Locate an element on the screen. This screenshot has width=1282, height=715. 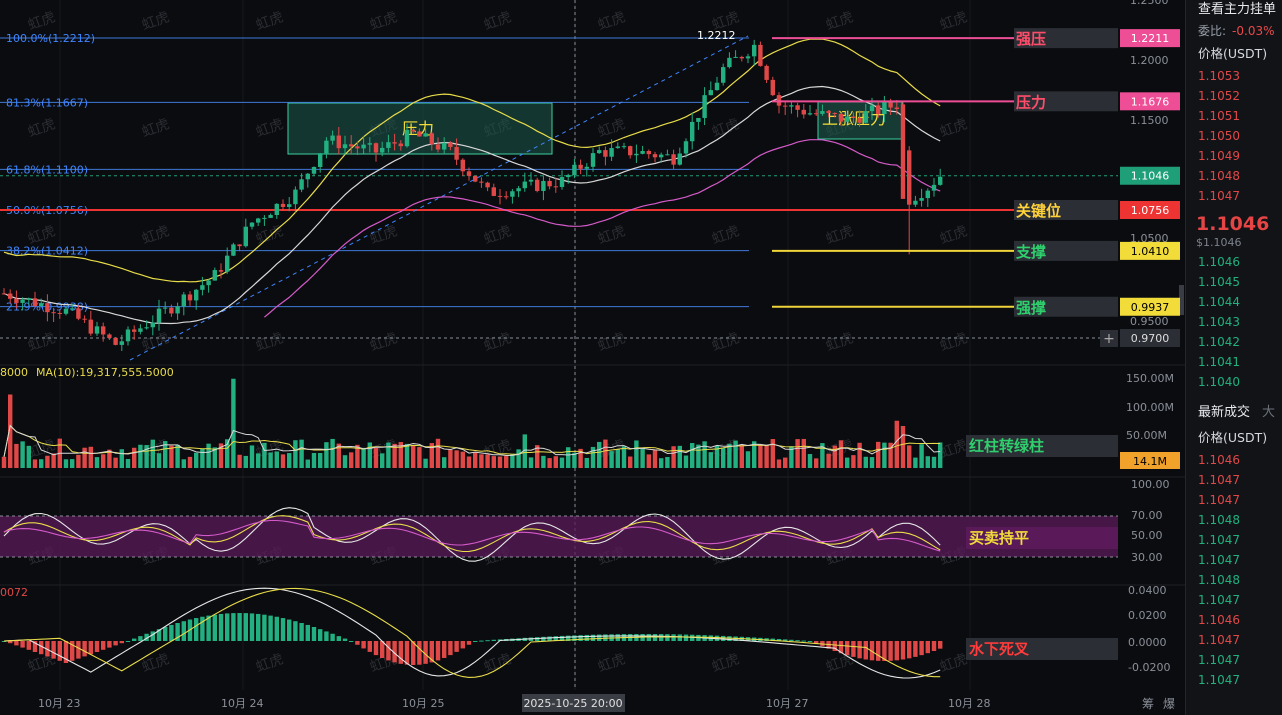
time-axis-label: 10月 25 is located at coordinates (423, 703).